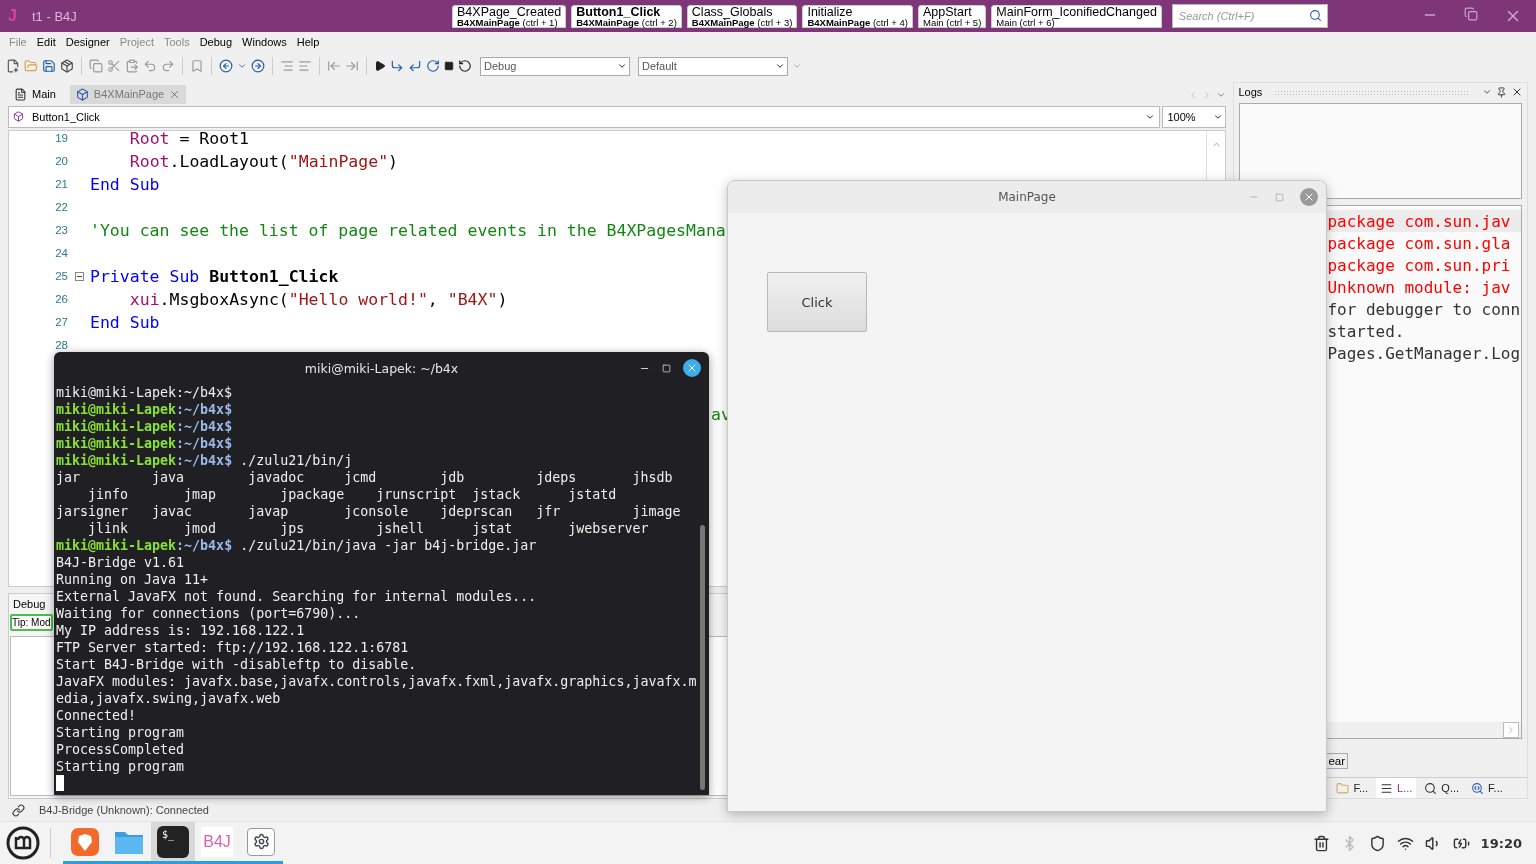 This screenshot has width=1536, height=864. Describe the element at coordinates (67, 66) in the screenshot. I see `package-icon` at that location.